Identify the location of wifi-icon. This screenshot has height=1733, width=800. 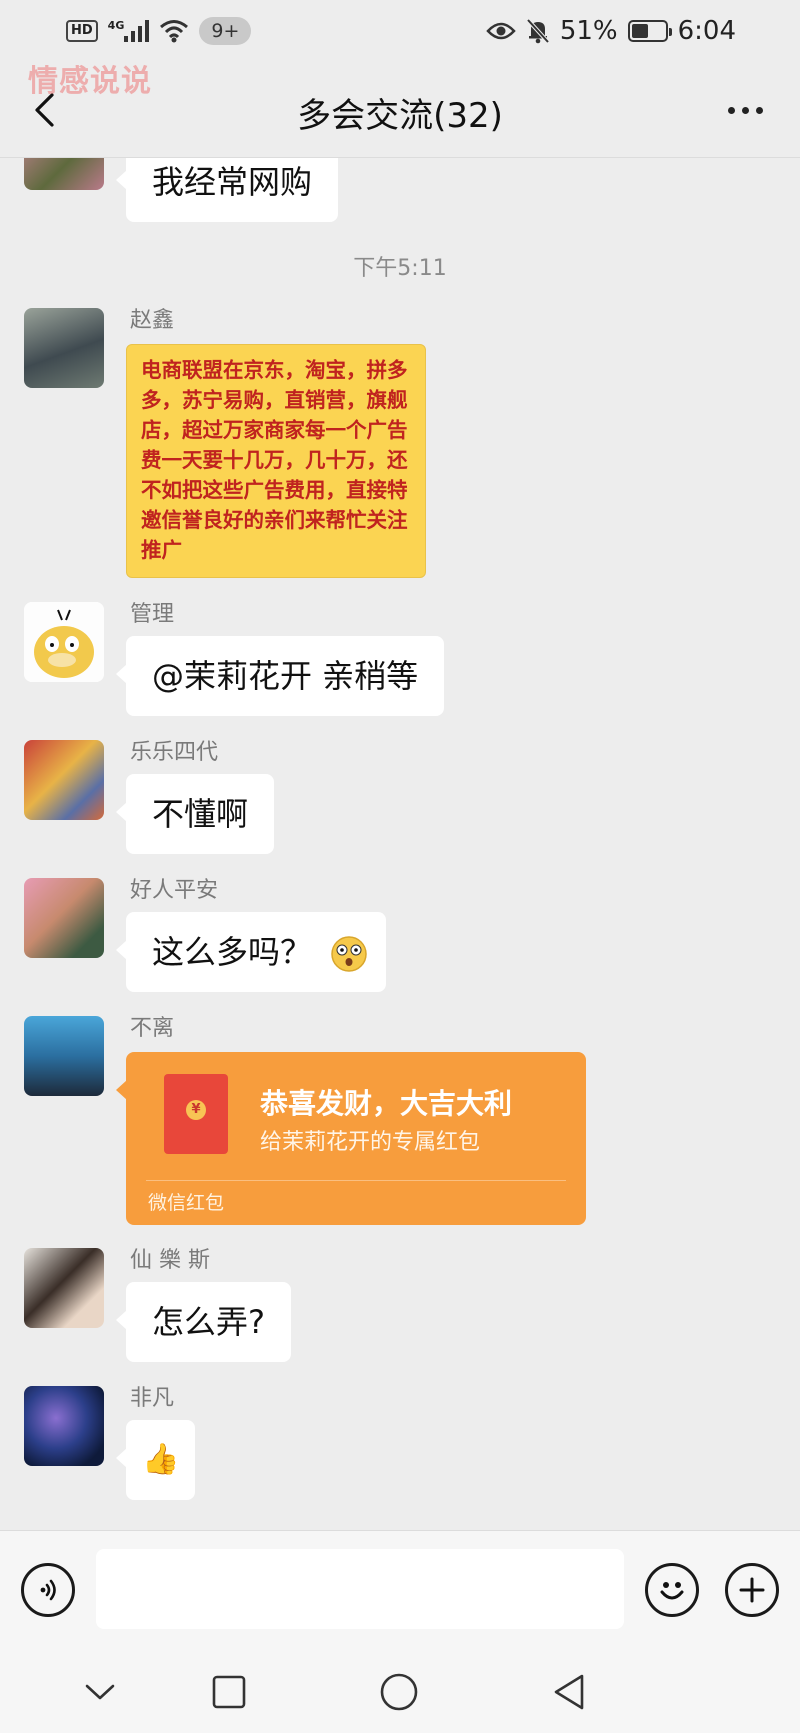
(174, 31).